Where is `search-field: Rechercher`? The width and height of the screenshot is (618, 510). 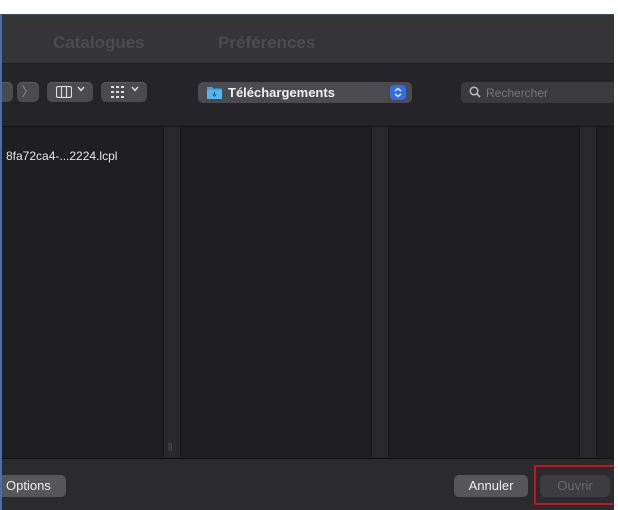
search-field: Rechercher is located at coordinates (537, 92).